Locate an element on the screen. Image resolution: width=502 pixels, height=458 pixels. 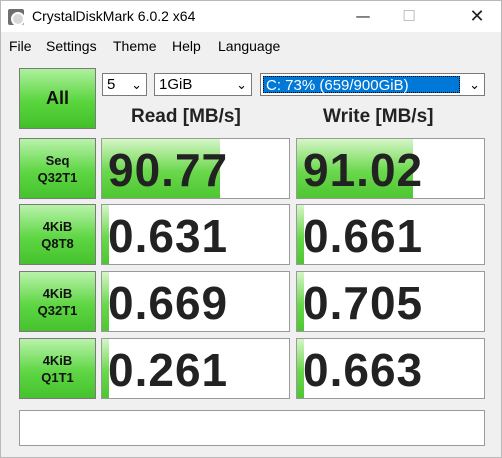
test-line2: Q1T1 is located at coordinates (57, 377).